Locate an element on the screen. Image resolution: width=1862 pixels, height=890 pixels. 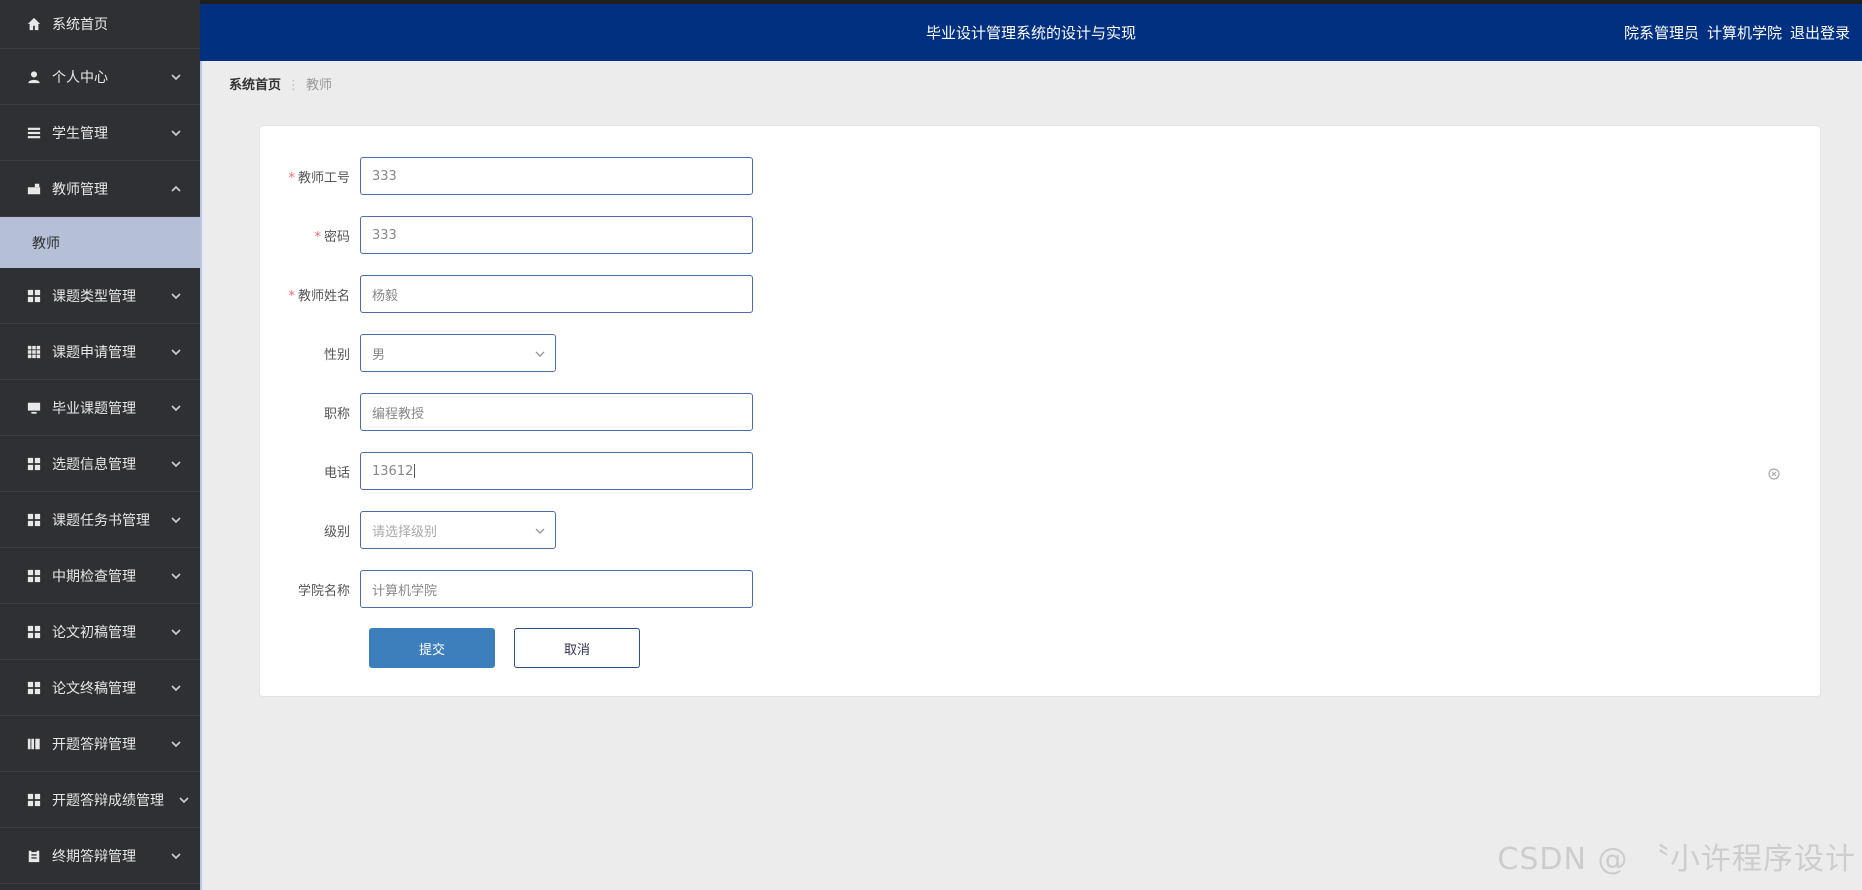
sidebar-item-midterm-check-management: 中期检查管理 is located at coordinates (100, 576).